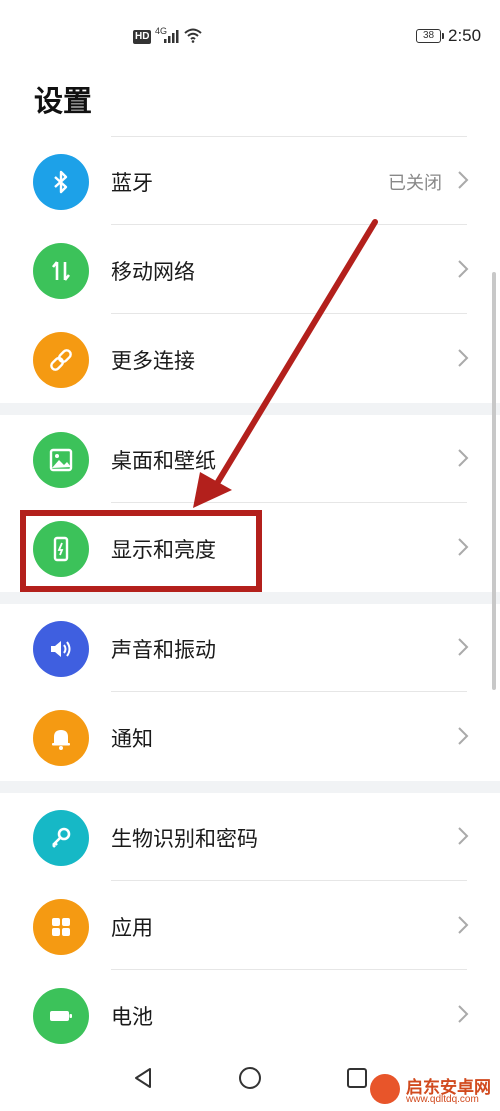 The height and width of the screenshot is (1111, 500). What do you see at coordinates (141, 551) in the screenshot?
I see `highlight-box` at bounding box center [141, 551].